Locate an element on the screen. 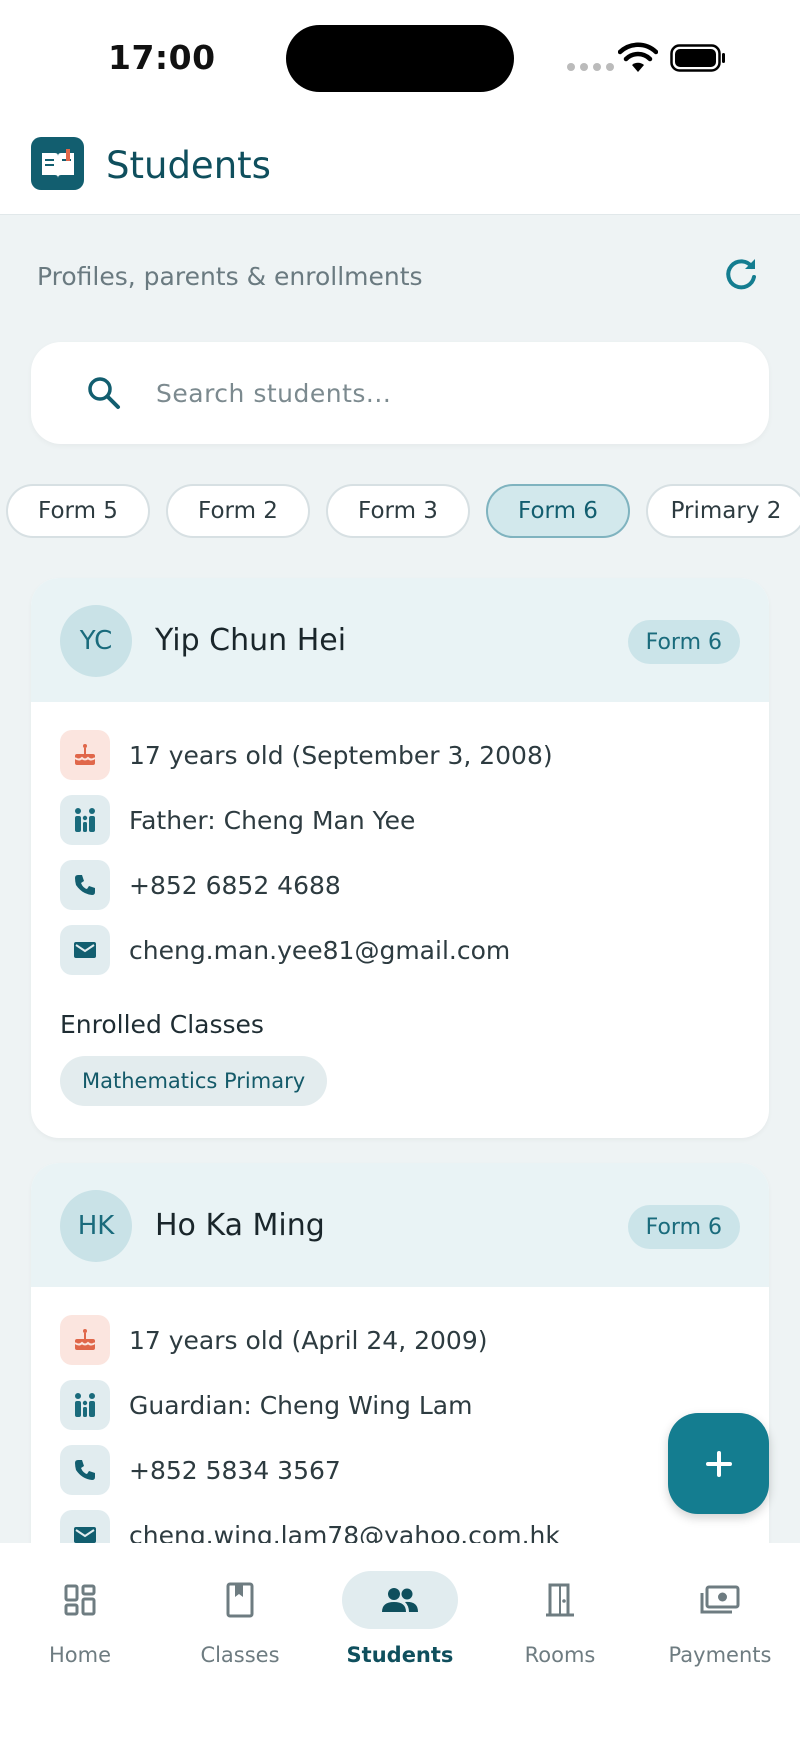 The width and height of the screenshot is (800, 1738). status-time: 17:00 is located at coordinates (162, 57).